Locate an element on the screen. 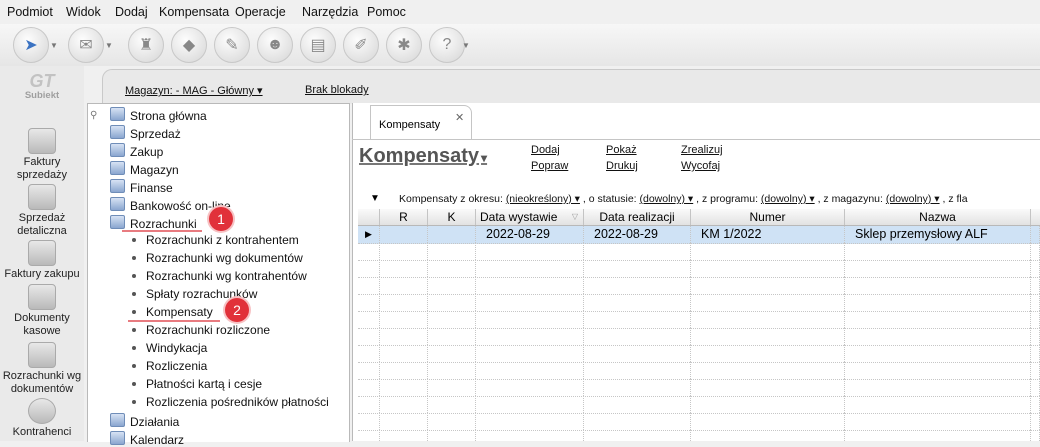  tree-item: Strona główna is located at coordinates (158, 115).